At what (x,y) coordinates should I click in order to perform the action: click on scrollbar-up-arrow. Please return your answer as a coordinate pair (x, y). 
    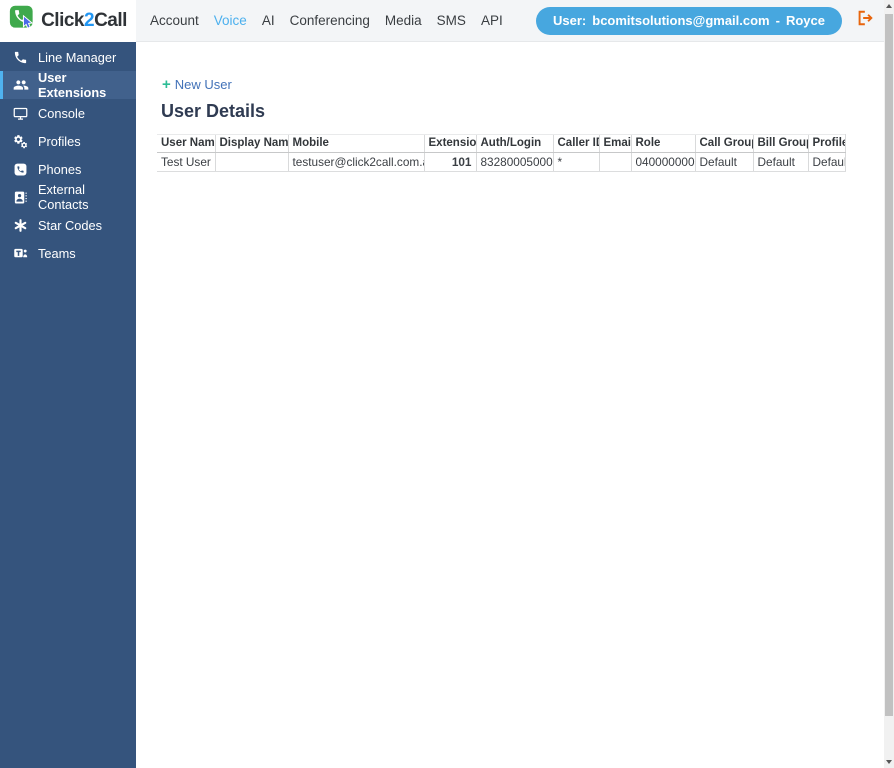
    Looking at the image, I should click on (889, 6).